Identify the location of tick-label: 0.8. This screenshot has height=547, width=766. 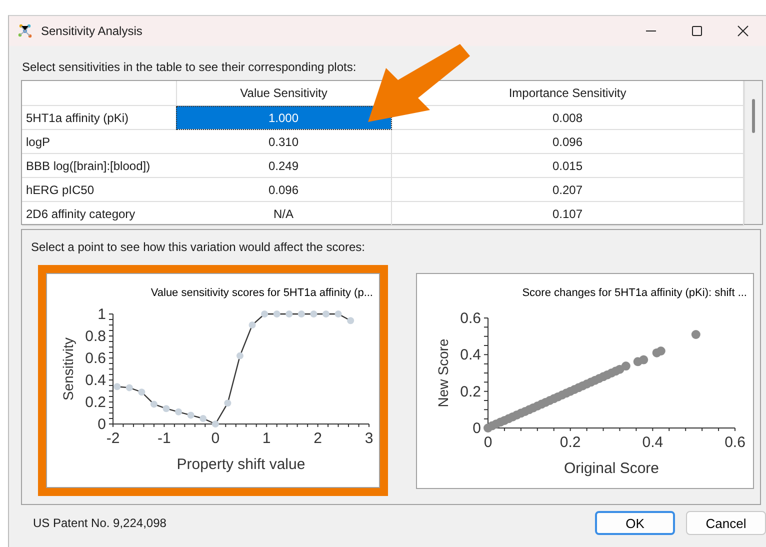
(95, 336).